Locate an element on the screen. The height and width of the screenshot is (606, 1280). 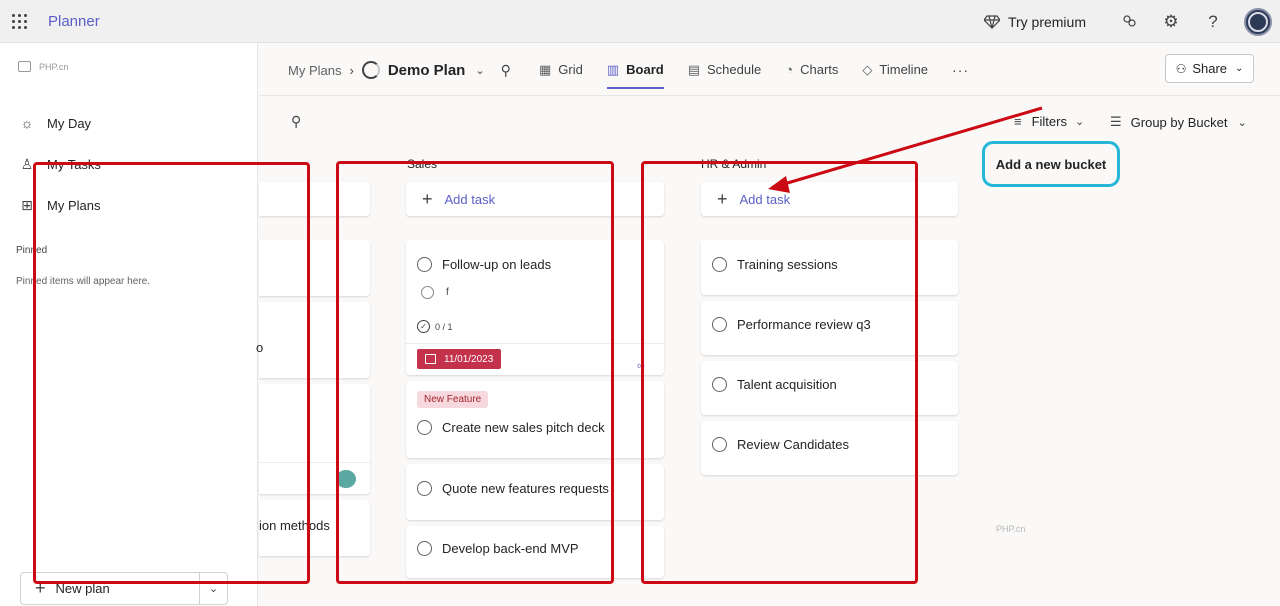
annotation-arrow is located at coordinates (905, 149).